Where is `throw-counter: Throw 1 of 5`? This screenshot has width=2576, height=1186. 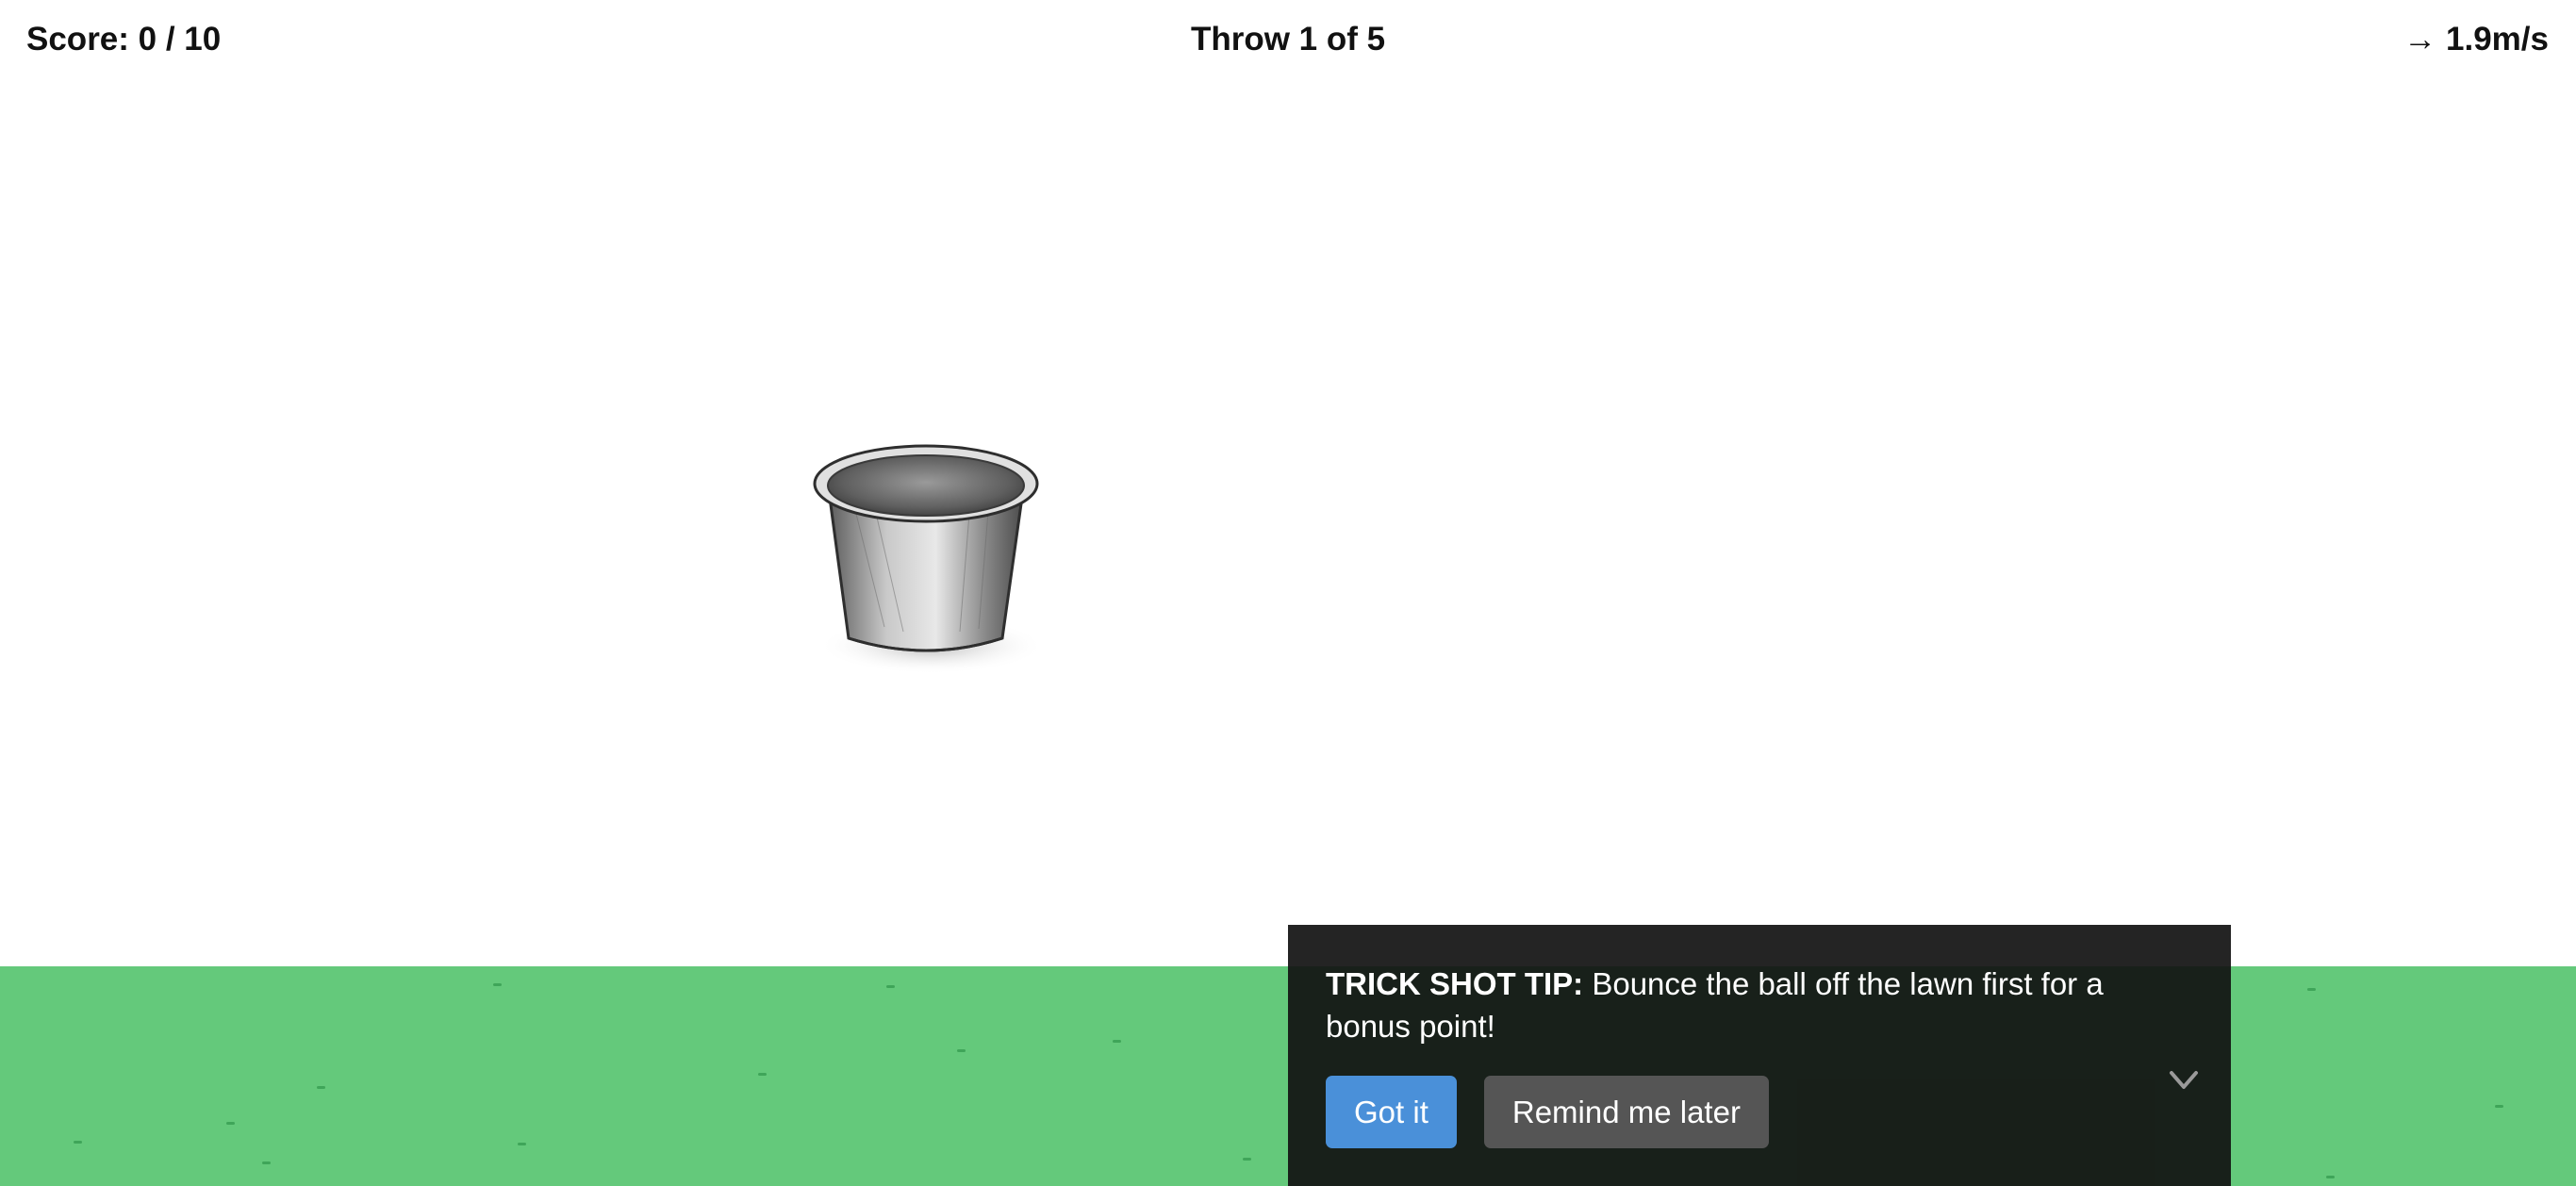
throw-counter: Throw 1 of 5 is located at coordinates (1288, 40).